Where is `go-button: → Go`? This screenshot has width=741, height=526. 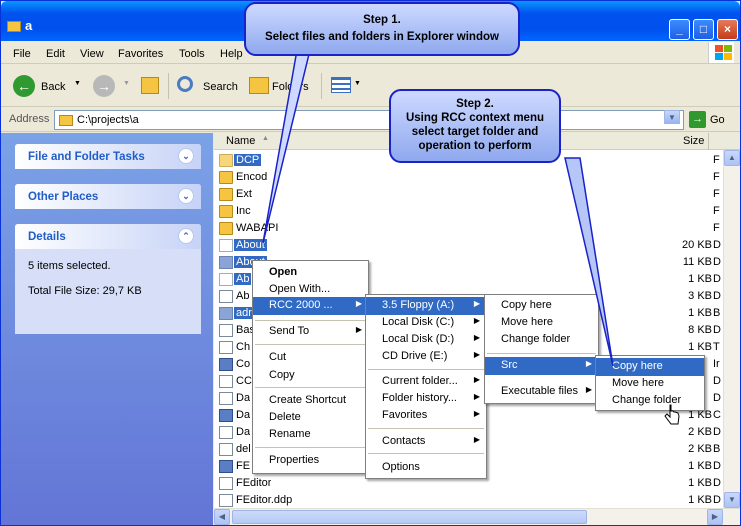 go-button: → Go is located at coordinates (714, 120).